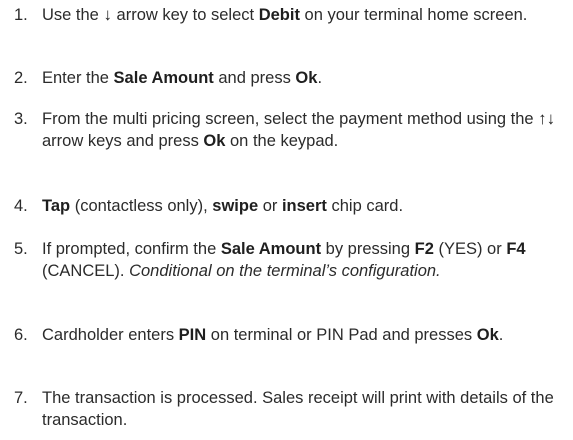  I want to click on step-text-run: Enter the, so click(78, 78).